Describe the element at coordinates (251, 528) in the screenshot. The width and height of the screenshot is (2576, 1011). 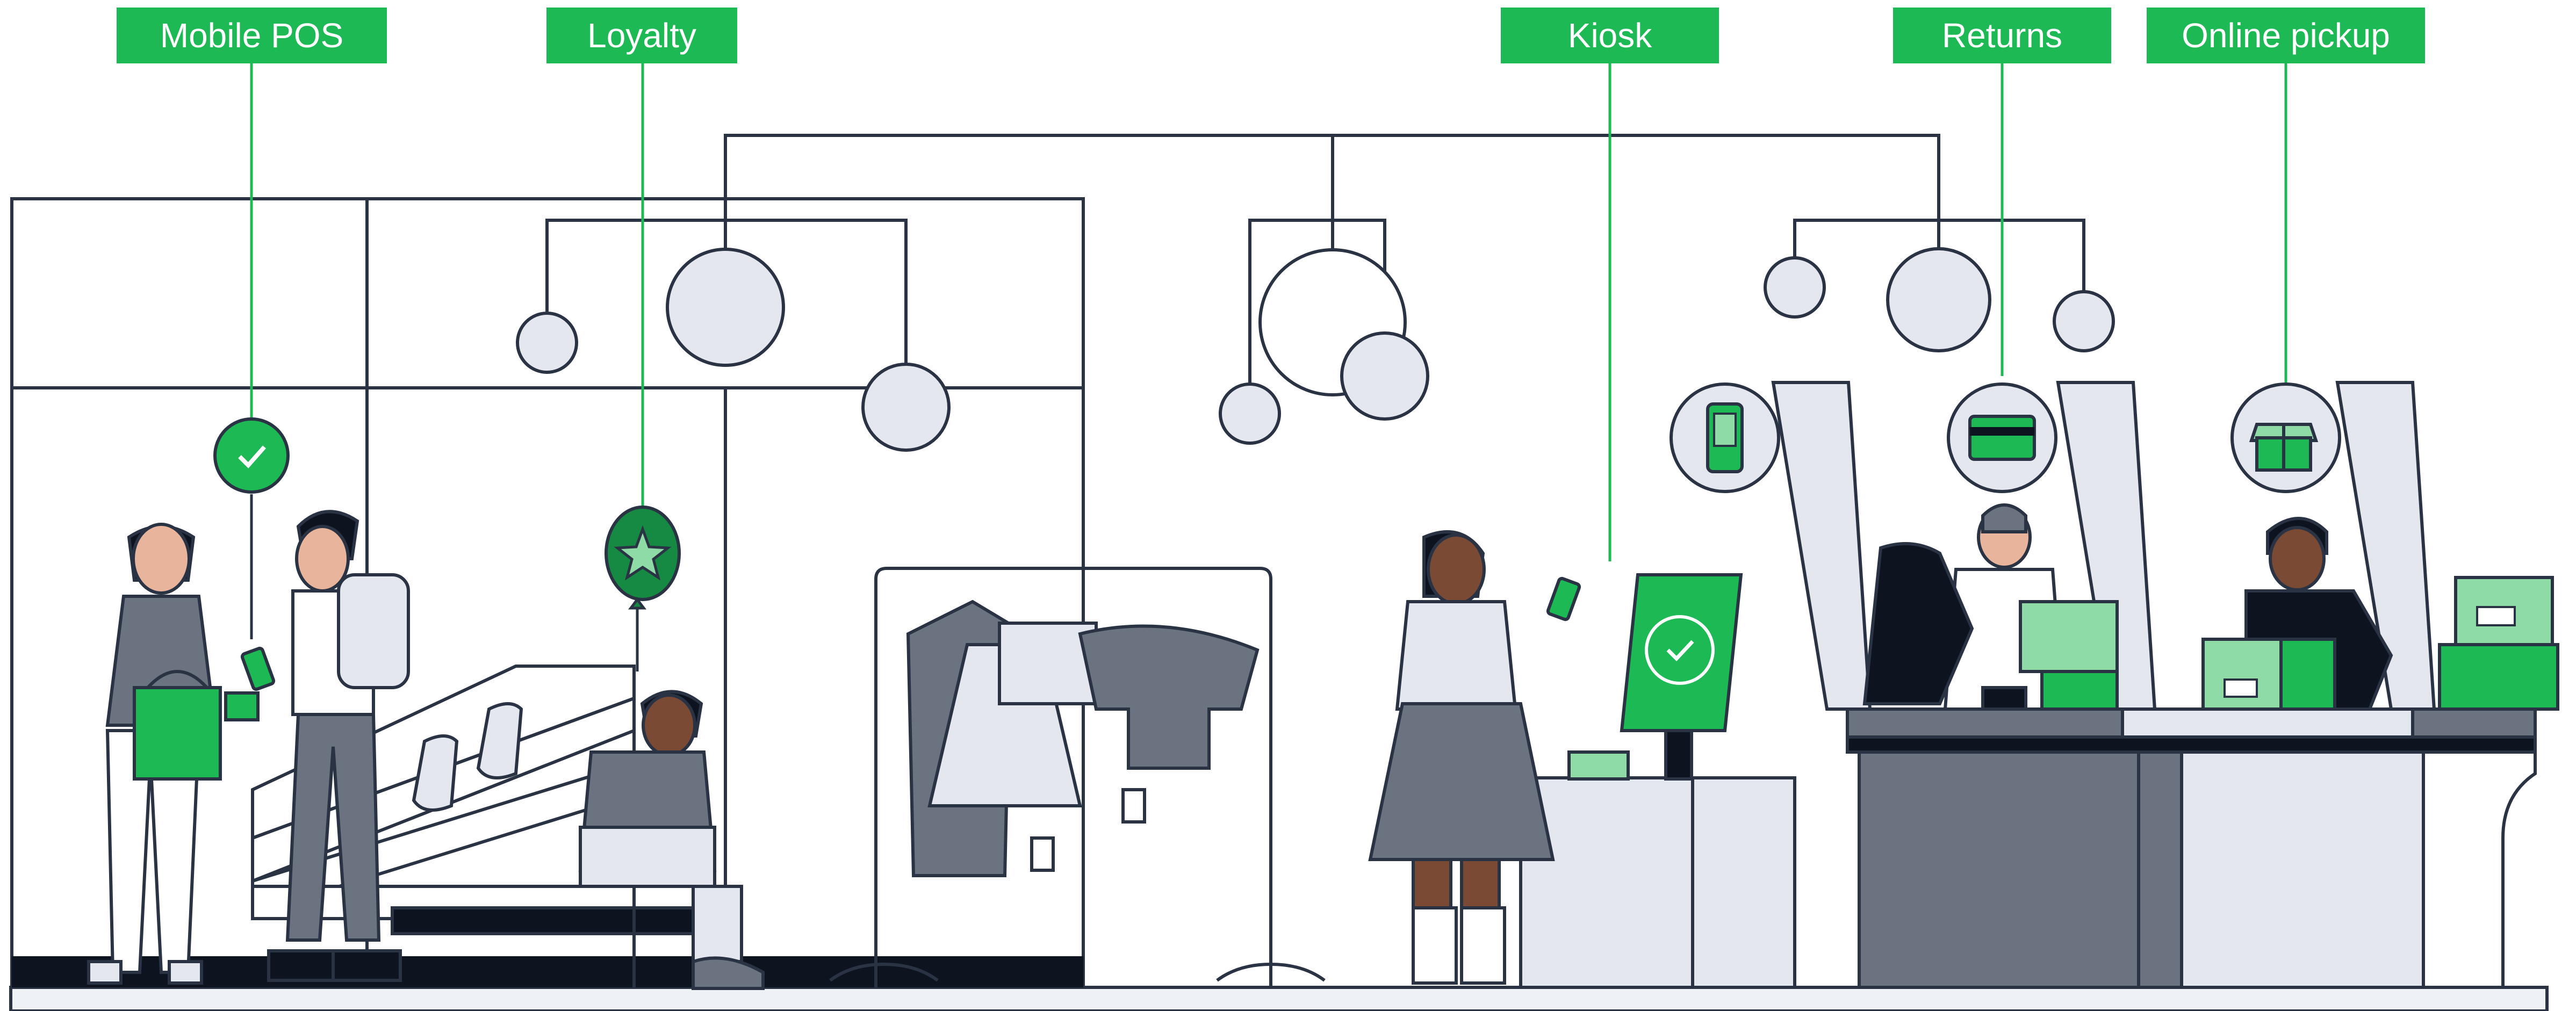
I see `check-badge-icon` at that location.